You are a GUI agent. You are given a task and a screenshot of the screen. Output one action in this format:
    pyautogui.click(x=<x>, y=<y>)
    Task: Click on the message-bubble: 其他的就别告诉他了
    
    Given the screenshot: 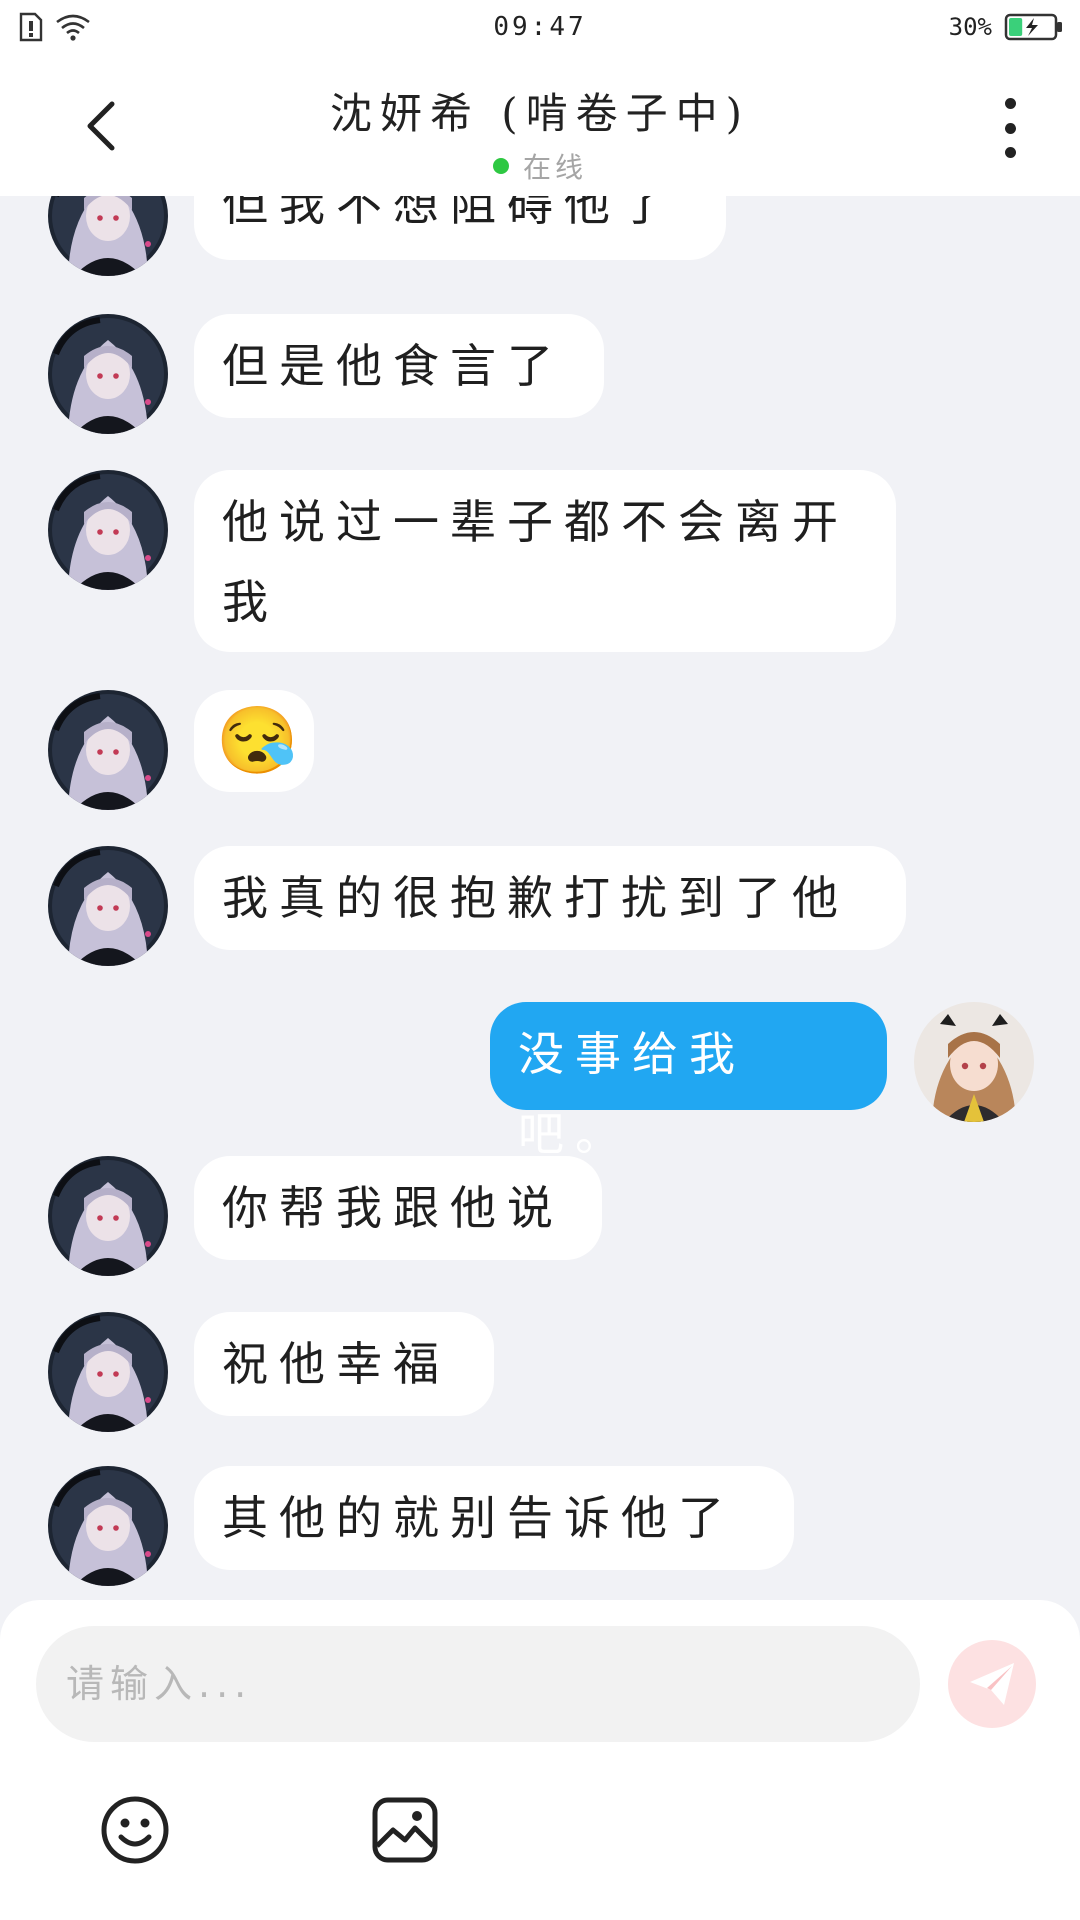 What is the action you would take?
    pyautogui.click(x=494, y=1518)
    